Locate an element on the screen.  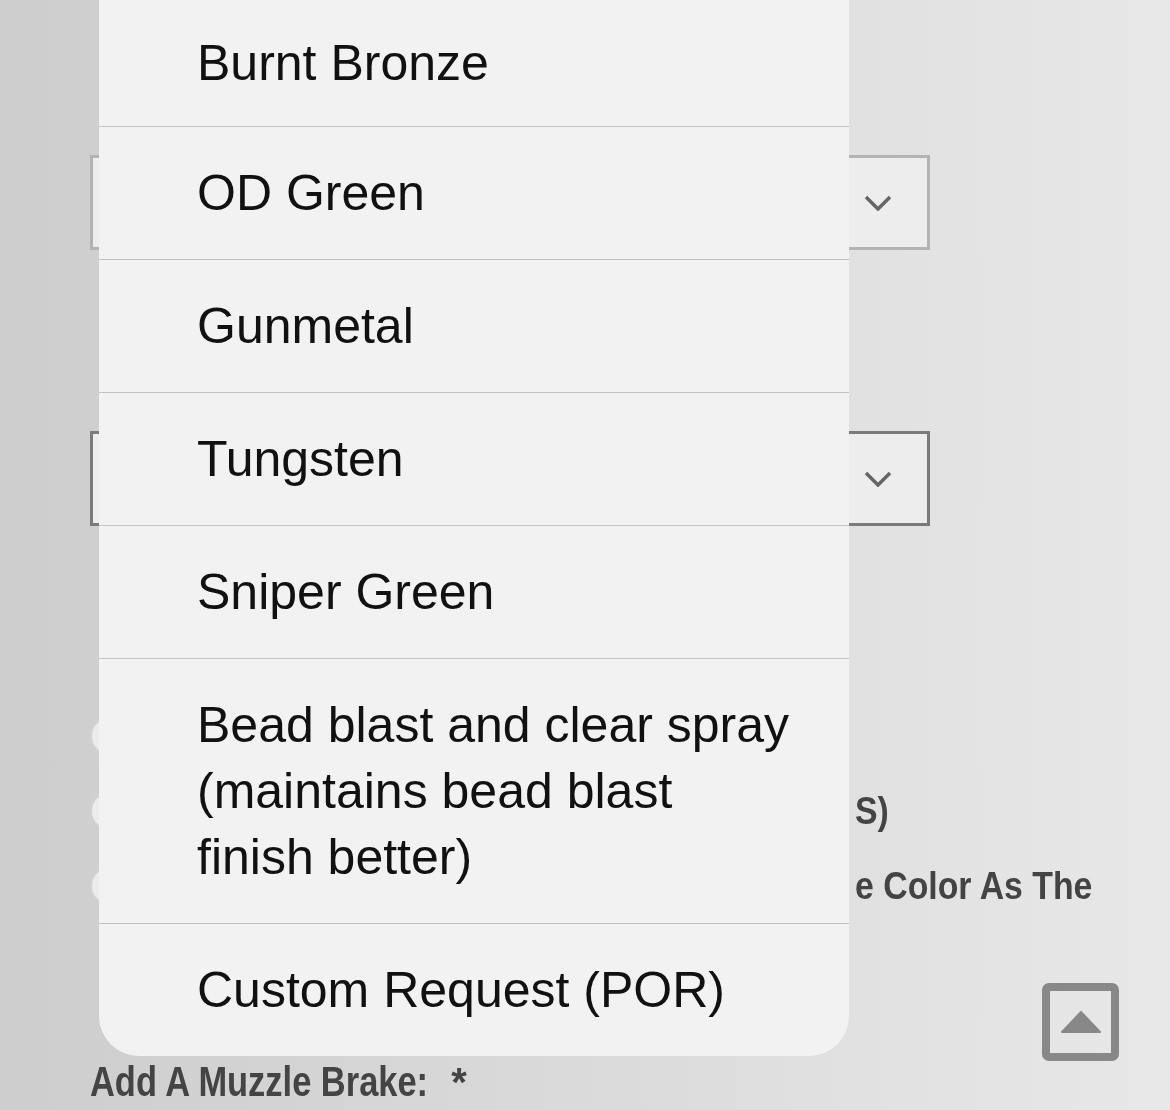
option-label: e Color As The is located at coordinates (974, 885).